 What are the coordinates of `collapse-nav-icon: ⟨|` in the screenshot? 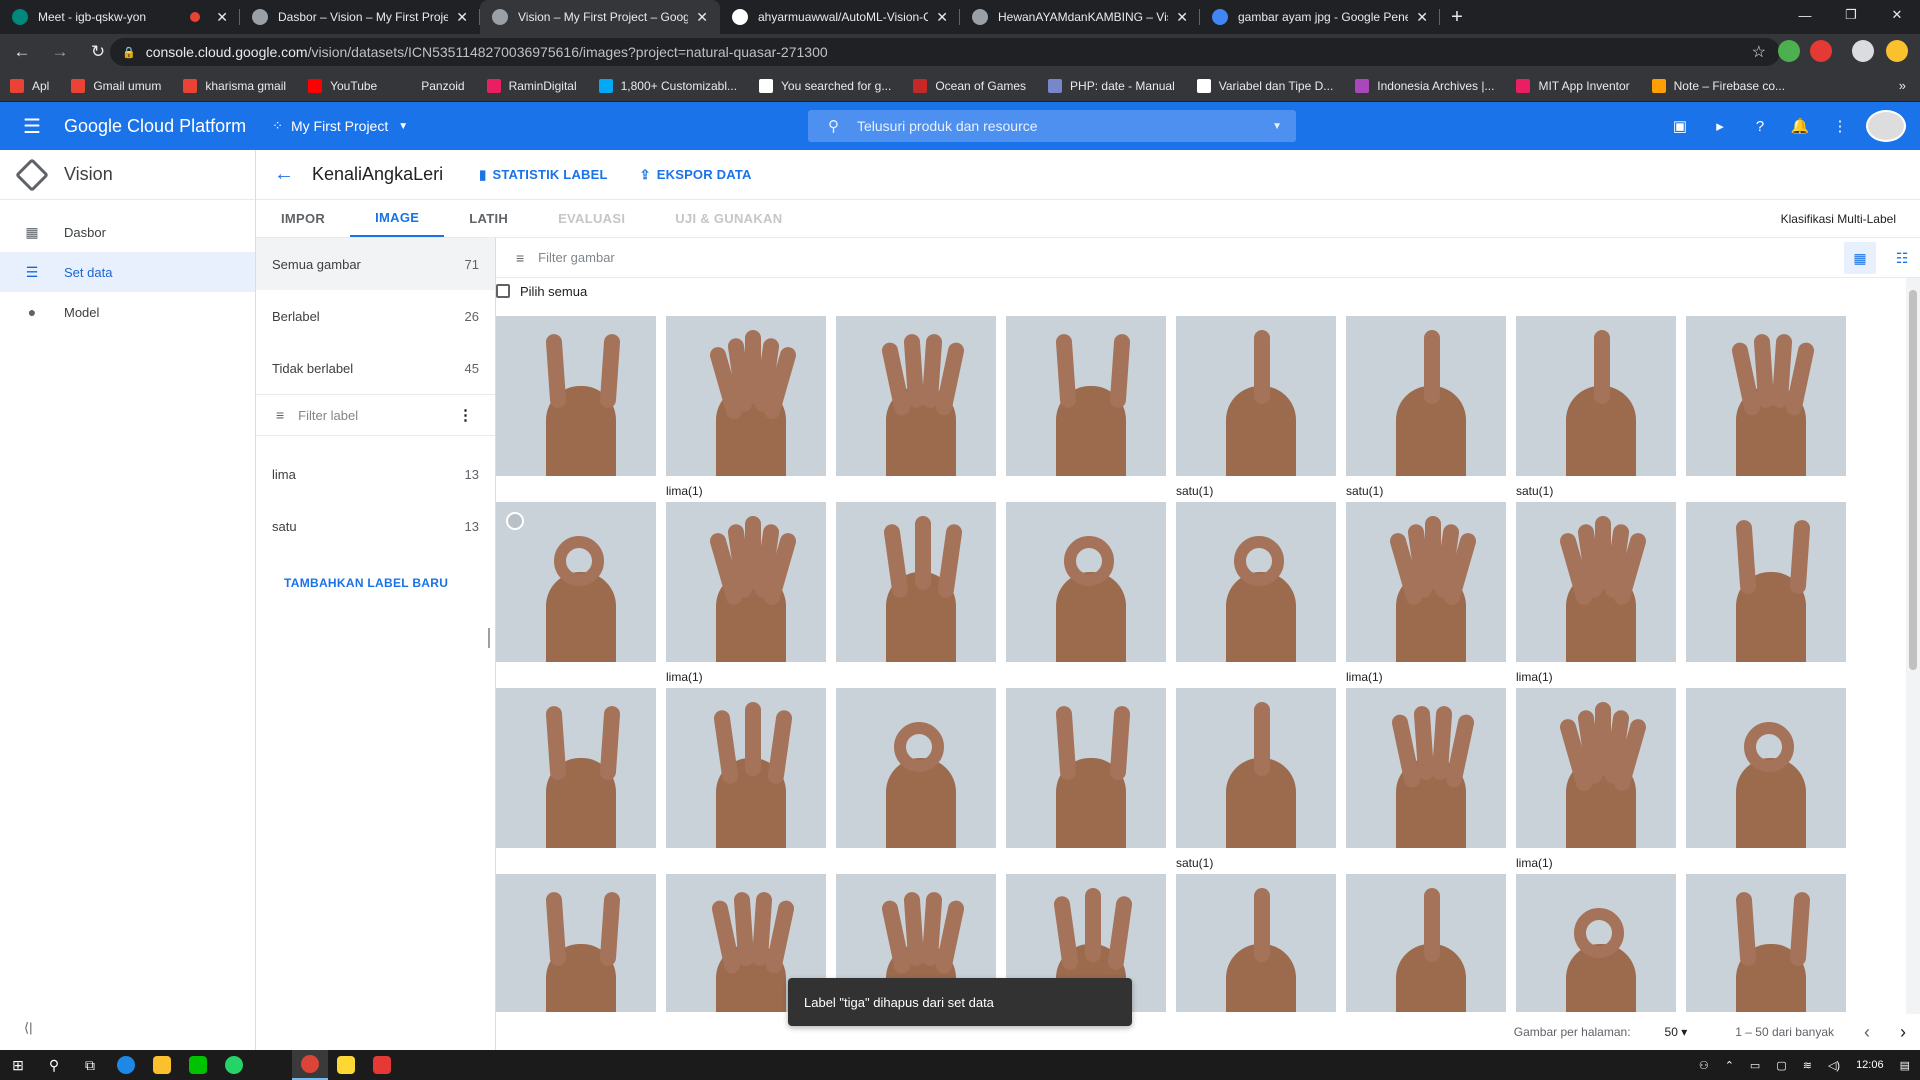 It's located at (28, 1028).